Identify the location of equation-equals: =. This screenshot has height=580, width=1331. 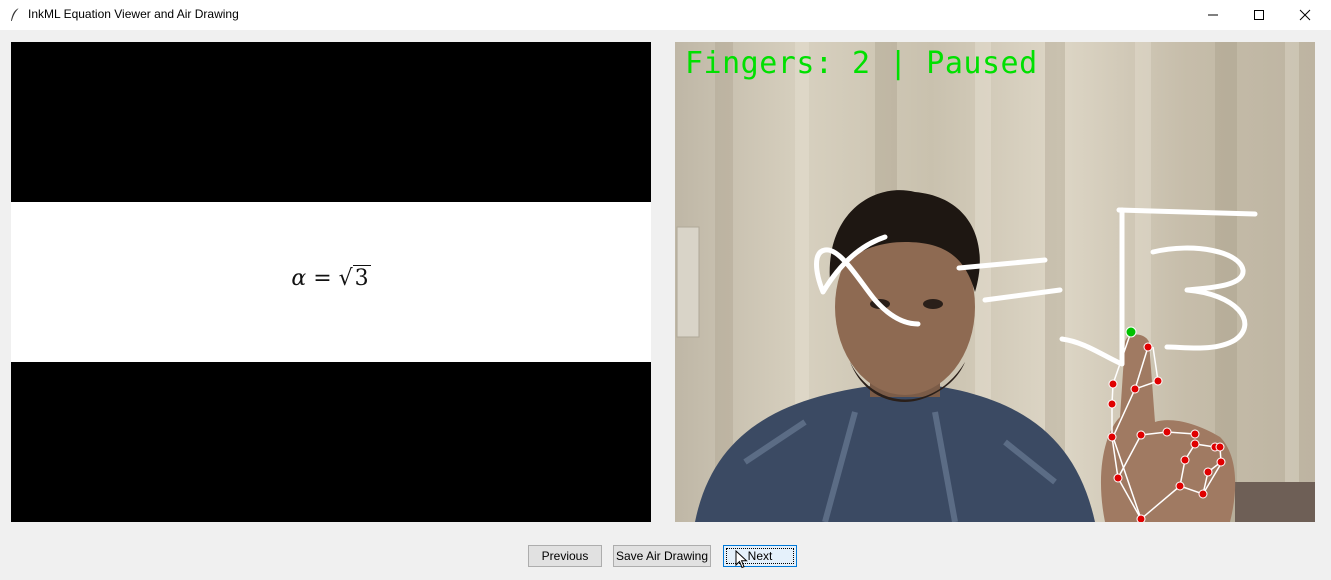
(322, 278).